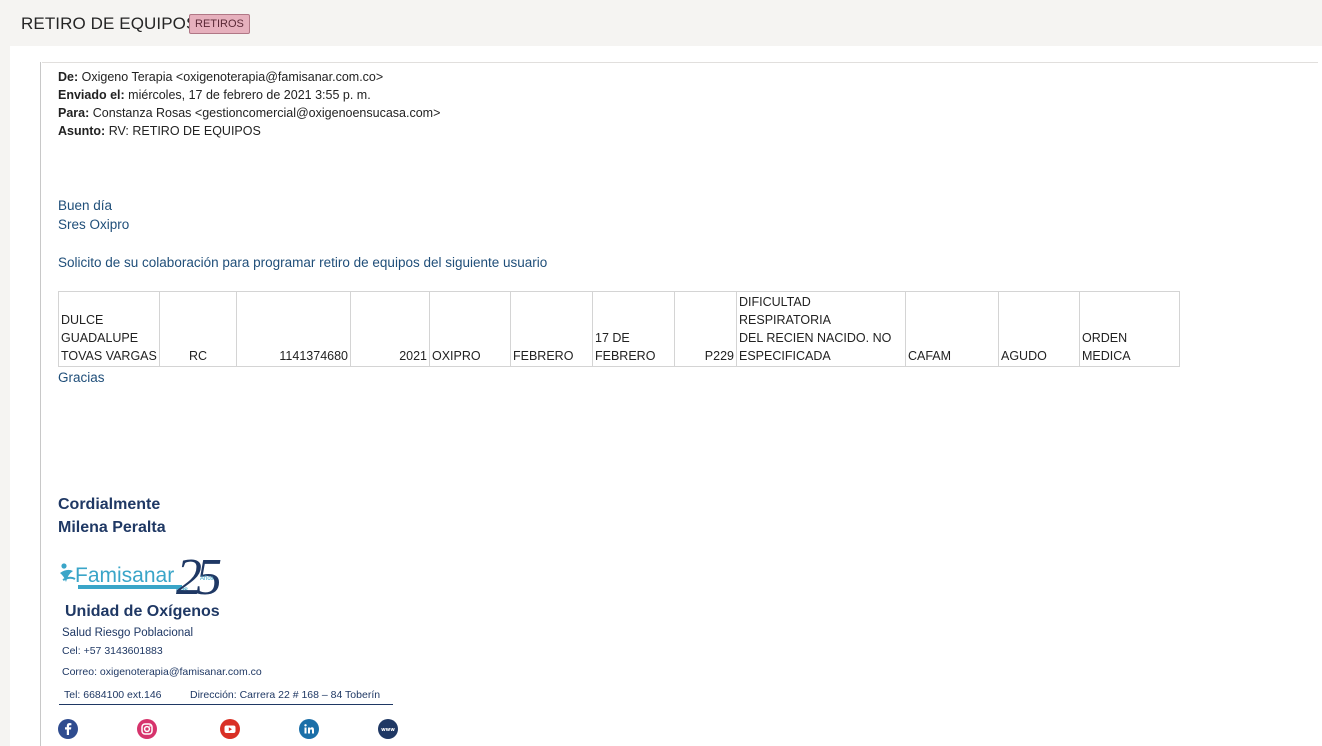 The width and height of the screenshot is (1322, 746). I want to click on logo-underline, so click(130, 587).